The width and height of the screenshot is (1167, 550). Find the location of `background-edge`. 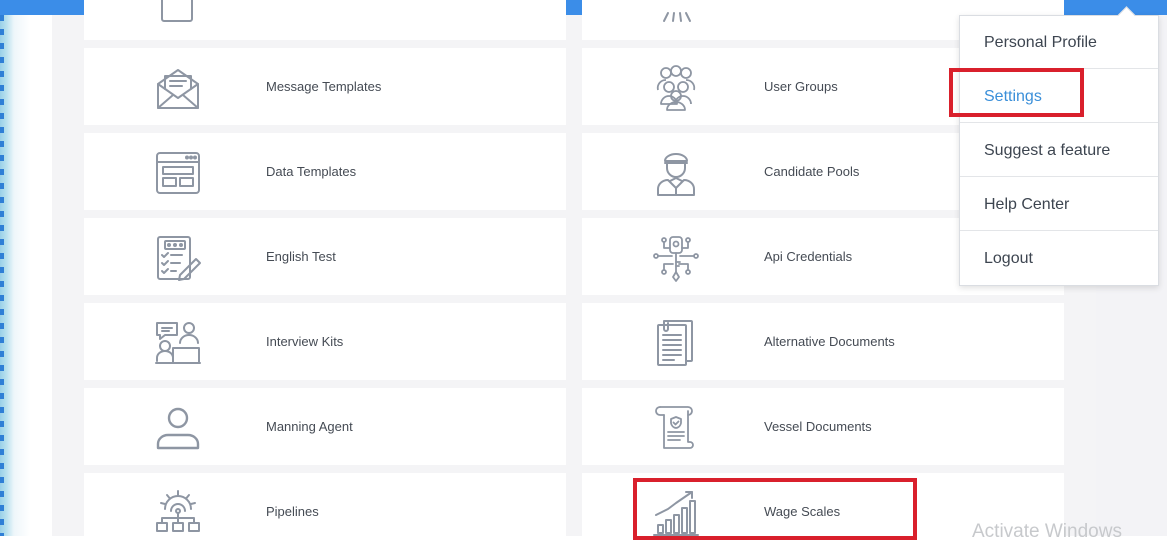

background-edge is located at coordinates (26, 275).